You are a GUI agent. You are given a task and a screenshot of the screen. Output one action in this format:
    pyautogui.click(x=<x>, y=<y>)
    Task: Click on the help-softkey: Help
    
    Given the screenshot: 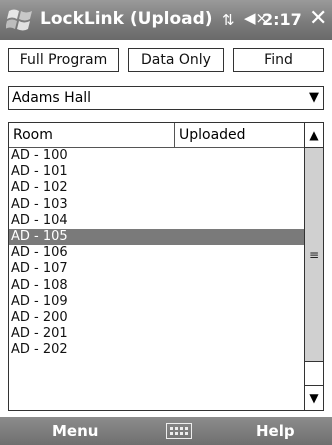 What is the action you would take?
    pyautogui.click(x=275, y=431)
    